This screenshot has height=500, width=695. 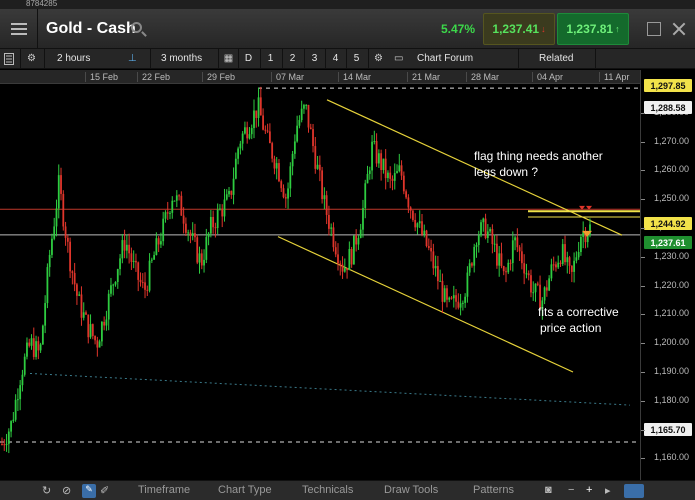 What do you see at coordinates (248, 59) in the screenshot?
I see `draw-tool-d: D` at bounding box center [248, 59].